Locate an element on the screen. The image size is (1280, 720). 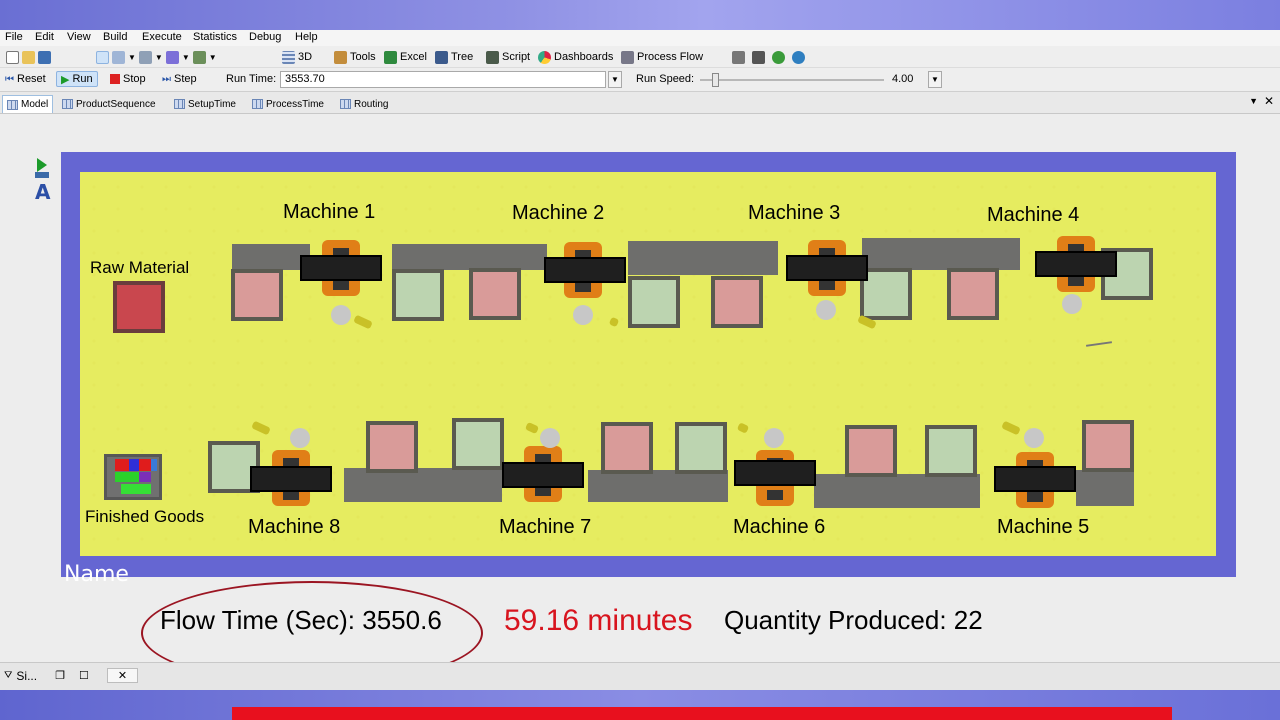
maximize-icon: ☐ is located at coordinates (84, 675).